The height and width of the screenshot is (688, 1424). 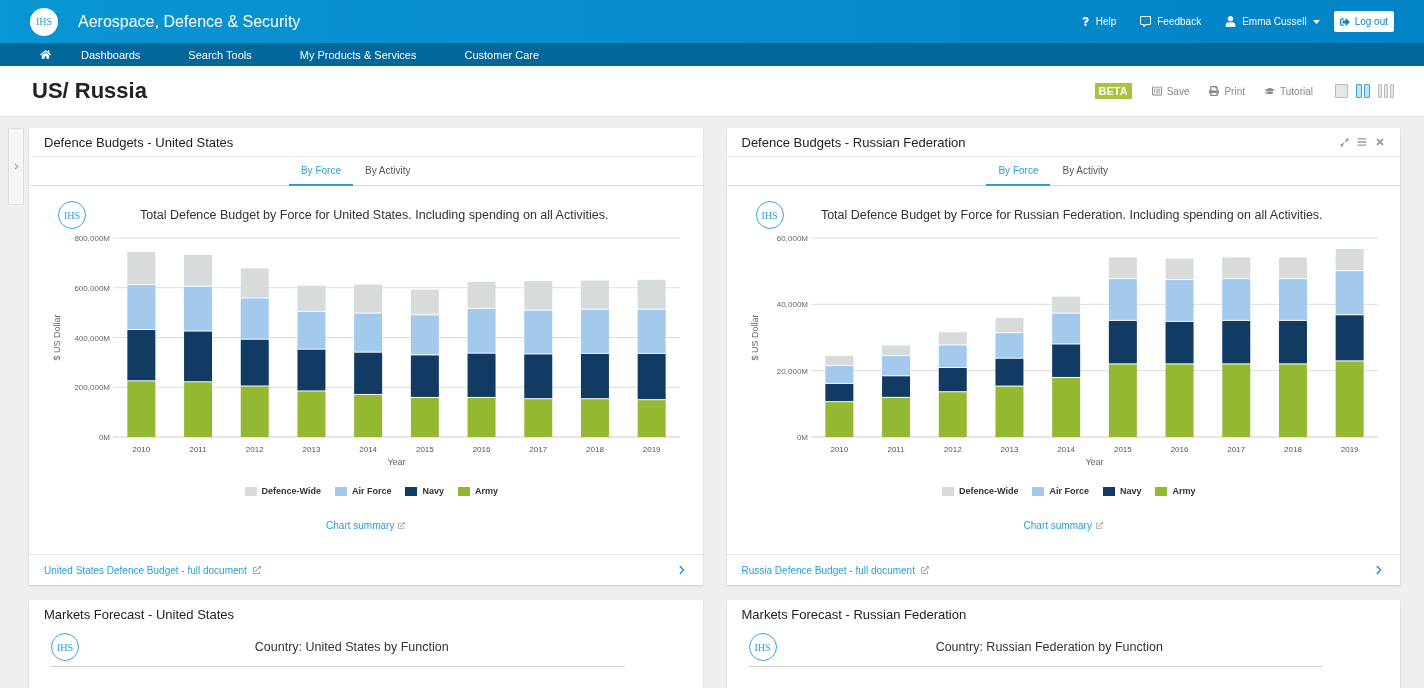 What do you see at coordinates (1349, 449) in the screenshot?
I see `axis-label: 2019` at bounding box center [1349, 449].